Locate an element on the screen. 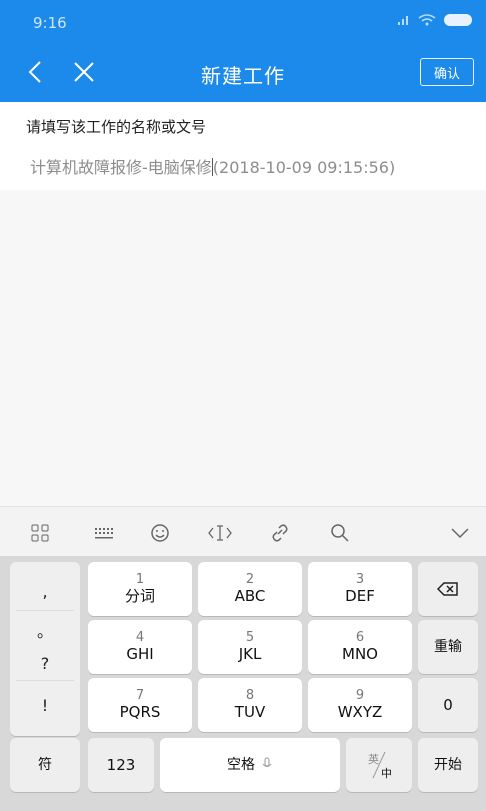 This screenshot has width=486, height=811. language-switch-key: 英 中 is located at coordinates (379, 765).